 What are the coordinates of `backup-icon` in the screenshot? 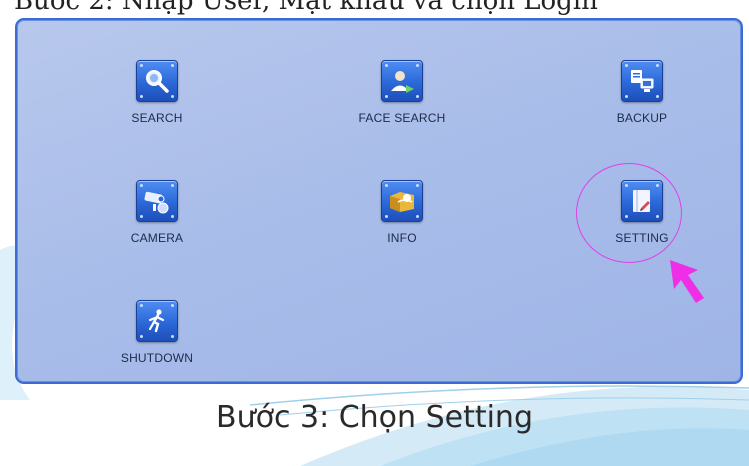 It's located at (642, 81).